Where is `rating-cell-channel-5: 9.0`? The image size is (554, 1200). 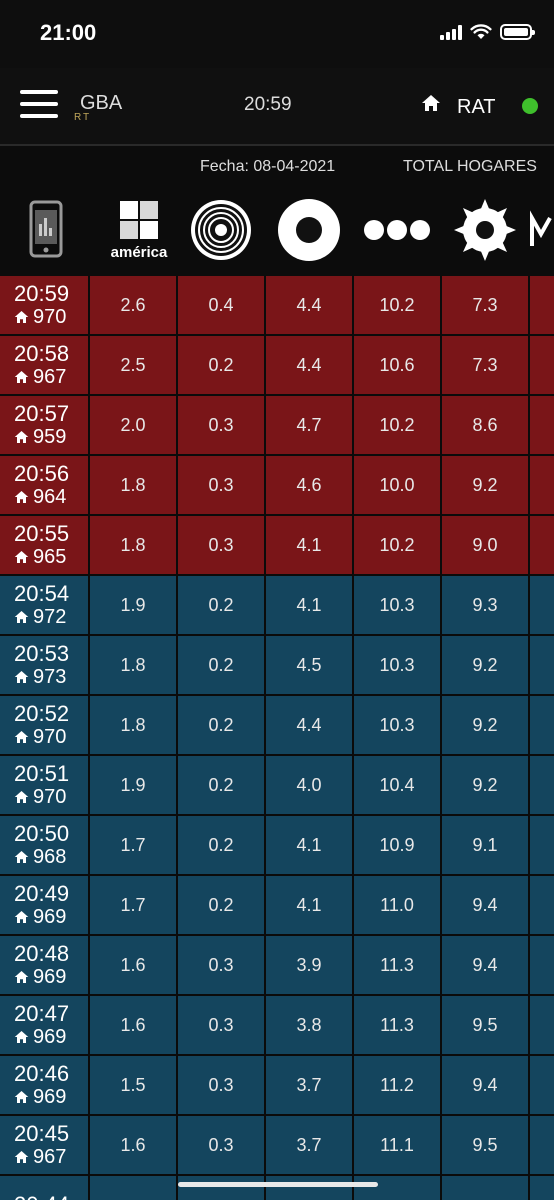
rating-cell-channel-5: 9.0 is located at coordinates (486, 546).